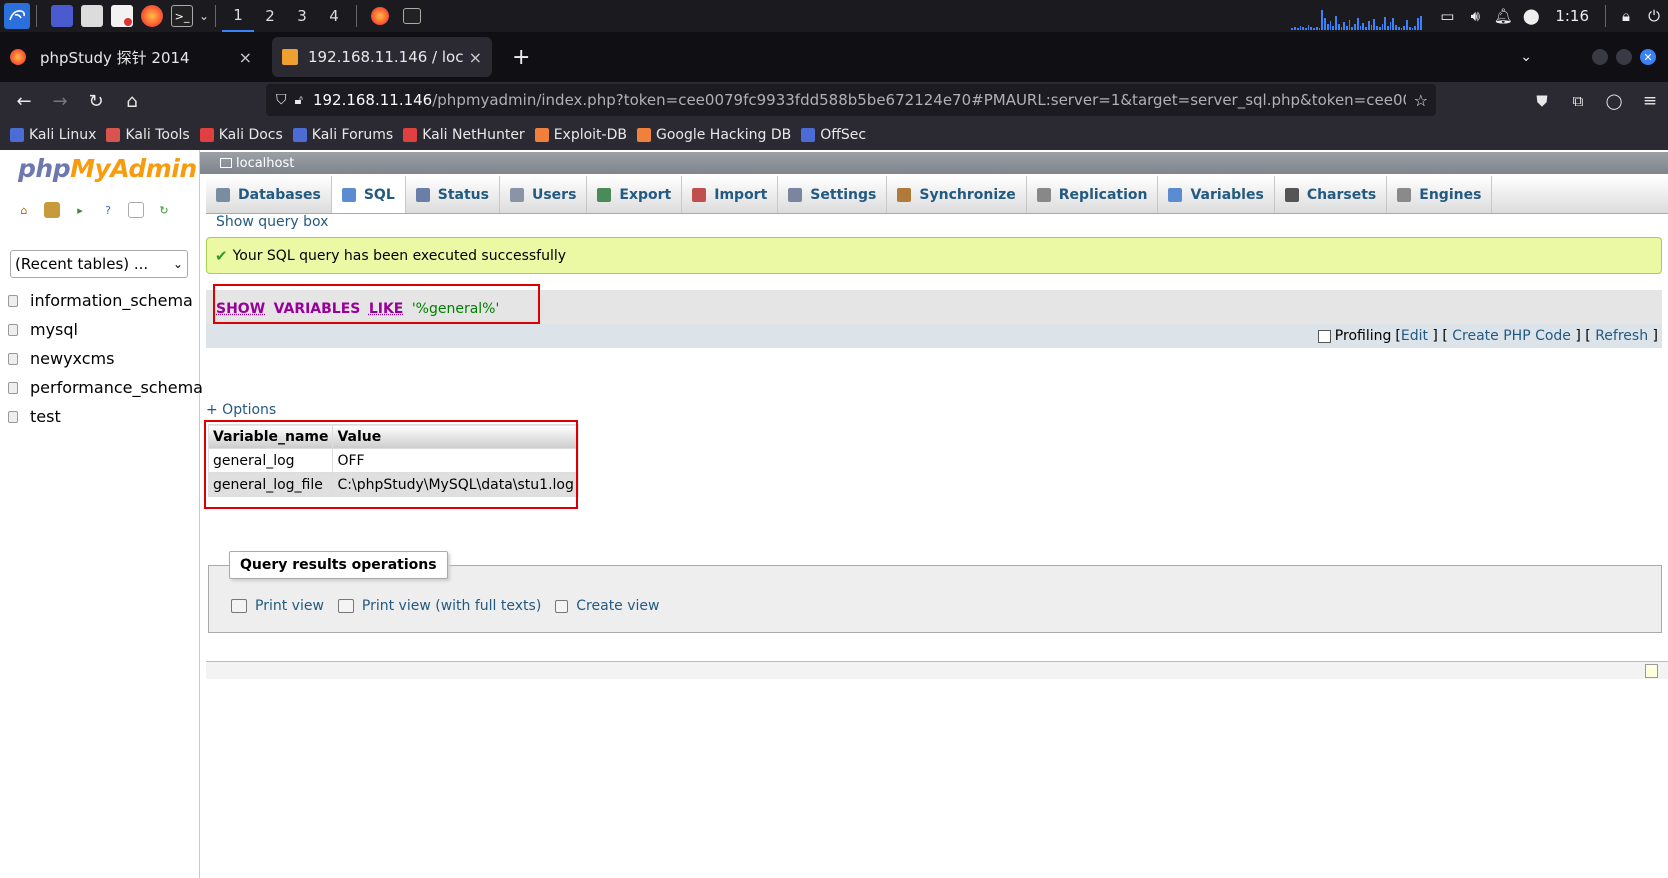  What do you see at coordinates (730, 194) in the screenshot?
I see `tab-import: Import` at bounding box center [730, 194].